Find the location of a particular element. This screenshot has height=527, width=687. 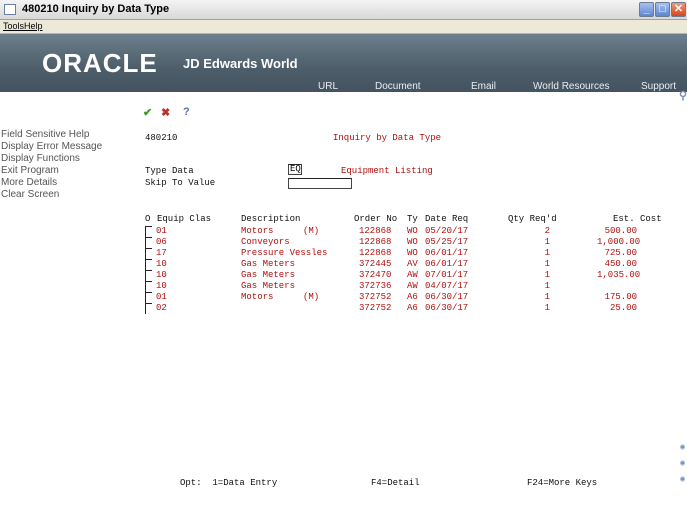

ok-icon: ✔ is located at coordinates (147, 112).